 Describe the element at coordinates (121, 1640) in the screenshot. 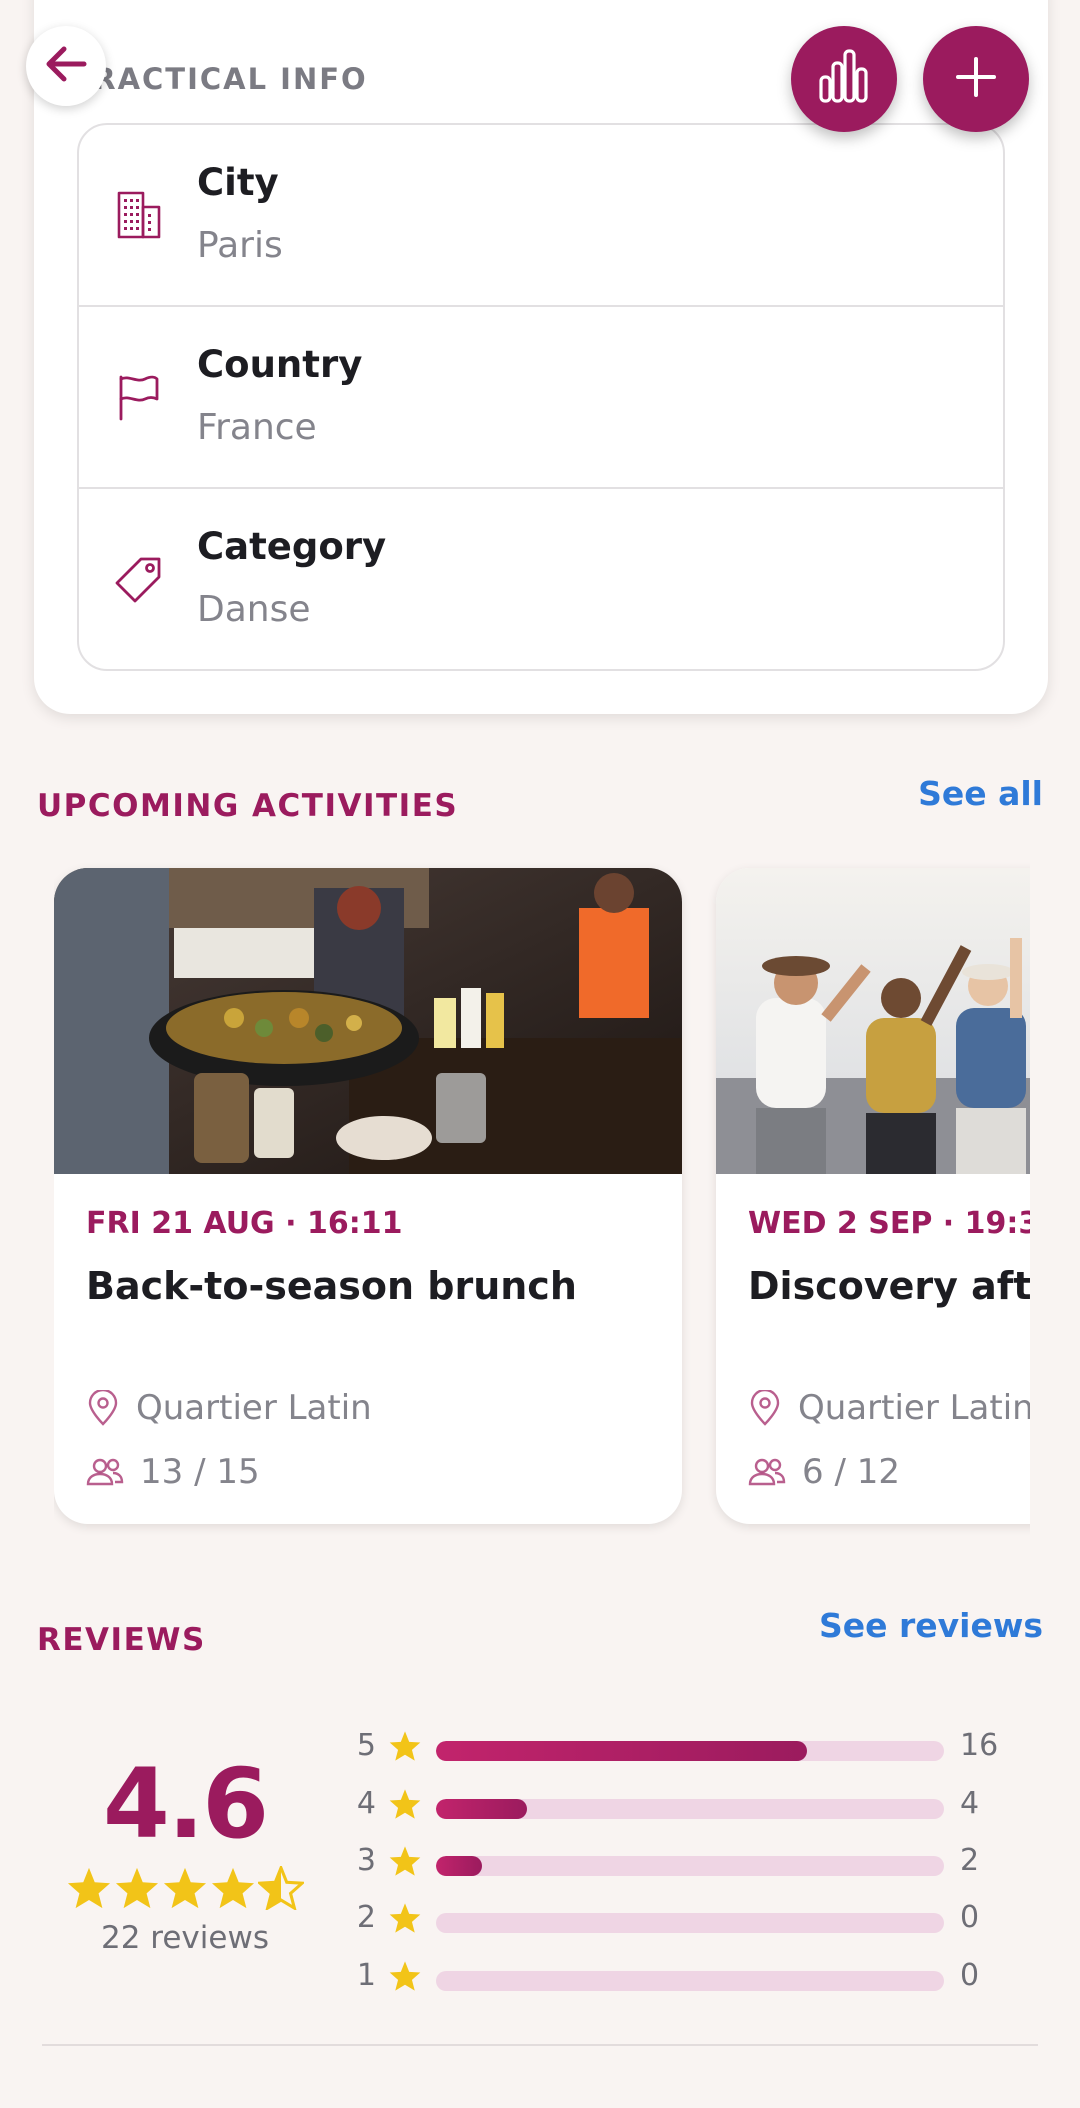

I see `reviews-section-title: REVIEWS` at that location.